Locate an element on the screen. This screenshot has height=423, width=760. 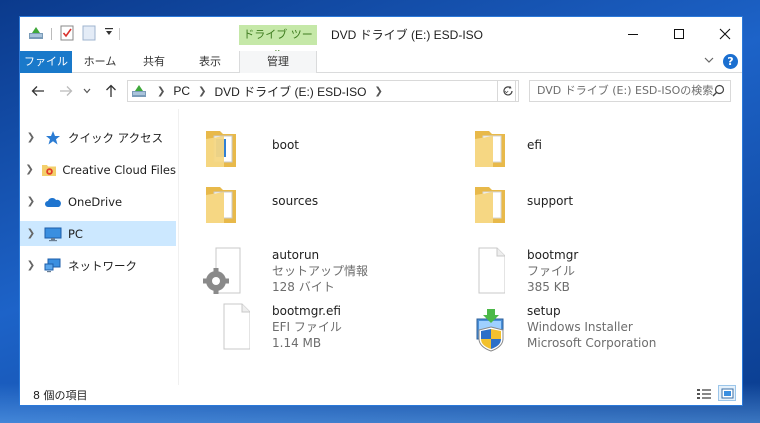
file-item-efi: efi is located at coordinates (582, 149).